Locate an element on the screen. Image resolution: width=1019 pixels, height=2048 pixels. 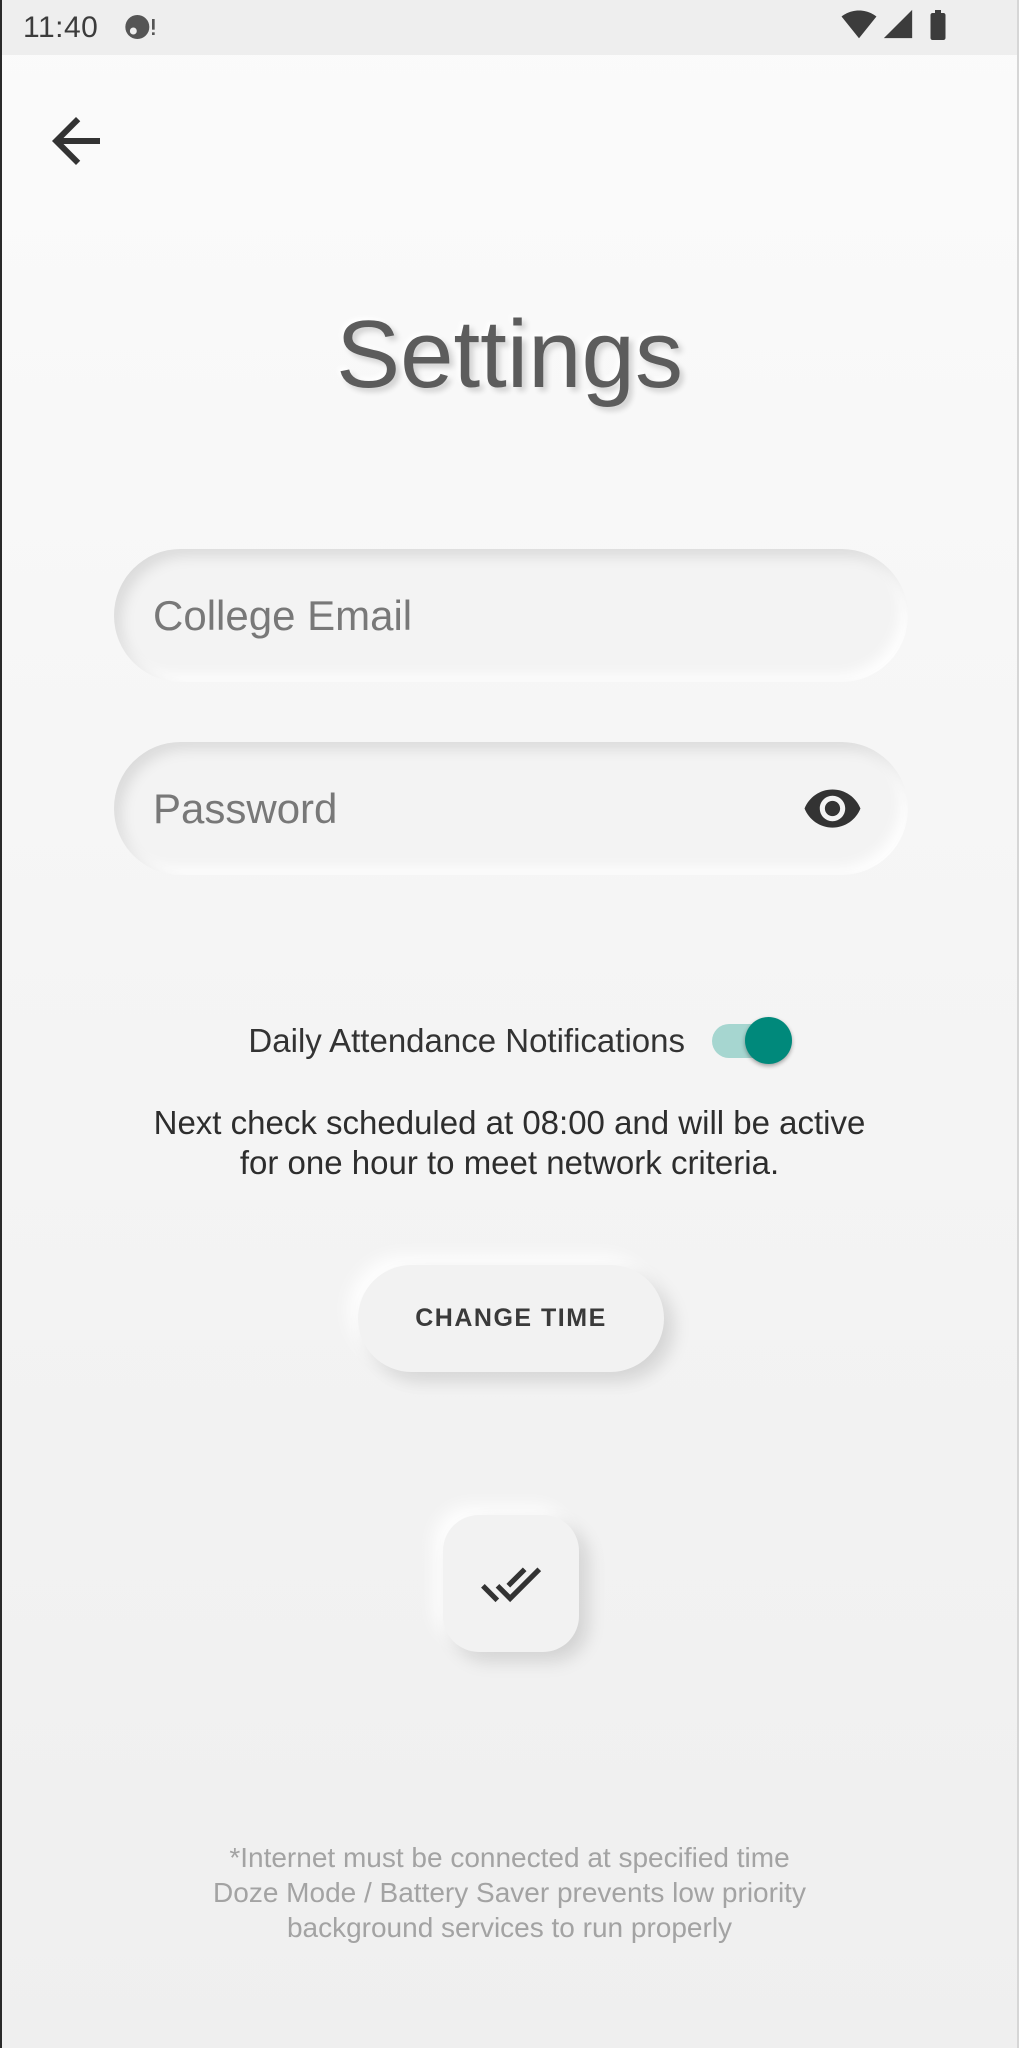
password-field is located at coordinates (511, 808).